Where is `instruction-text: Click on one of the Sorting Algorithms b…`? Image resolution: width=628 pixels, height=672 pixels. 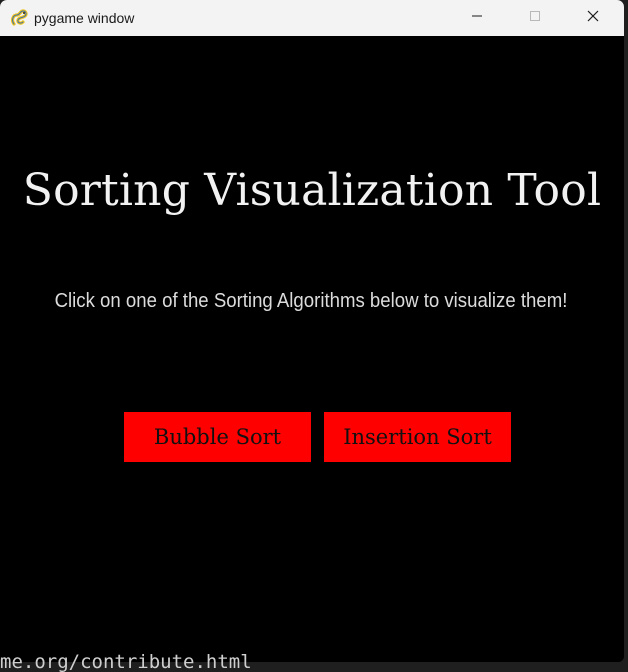 instruction-text: Click on one of the Sorting Algorithms b… is located at coordinates (311, 301).